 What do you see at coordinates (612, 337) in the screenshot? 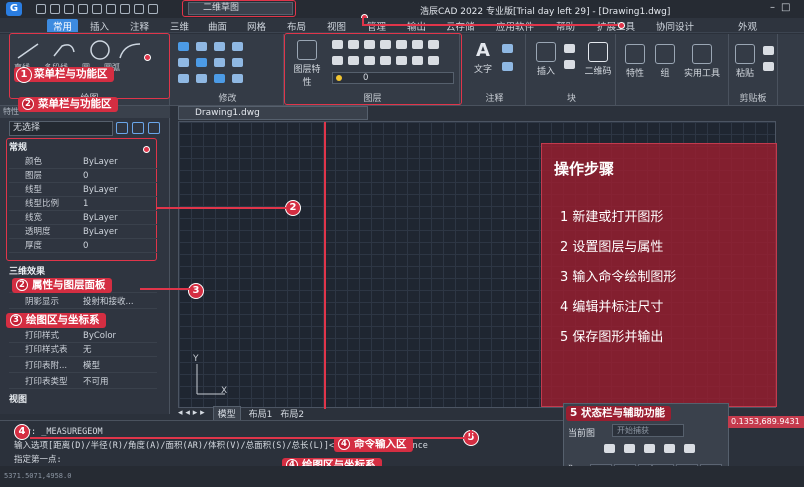
I see `step-item: 5 保存图形并输出` at bounding box center [612, 337].